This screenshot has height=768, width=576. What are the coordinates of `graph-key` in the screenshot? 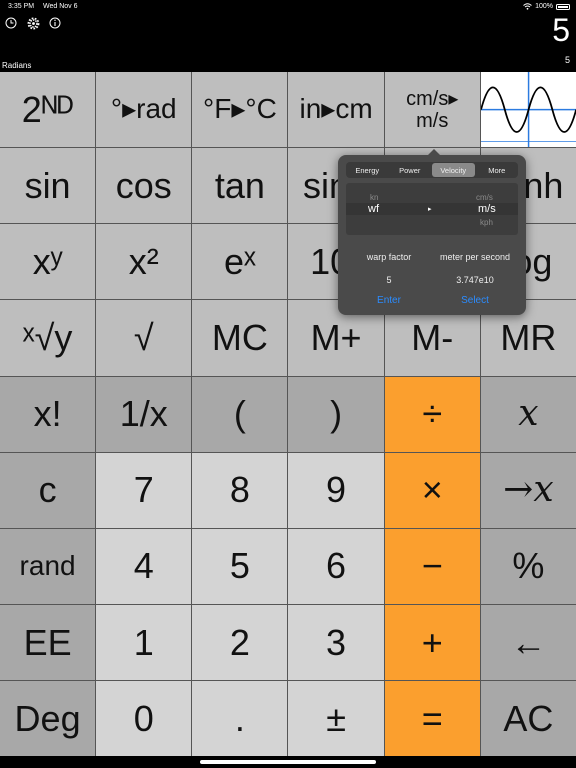 It's located at (528, 110).